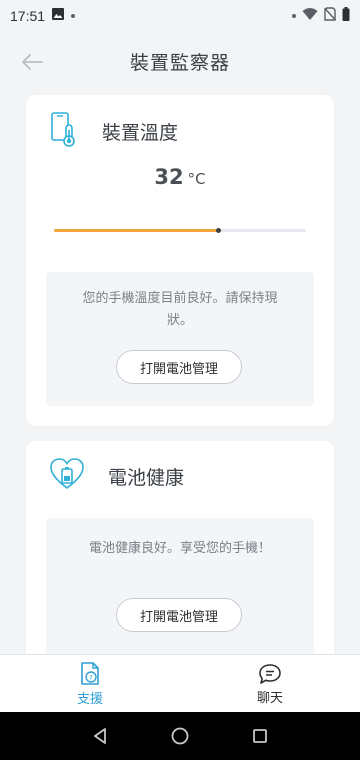 The height and width of the screenshot is (760, 360). Describe the element at coordinates (310, 16) in the screenshot. I see `wifi-icon` at that location.